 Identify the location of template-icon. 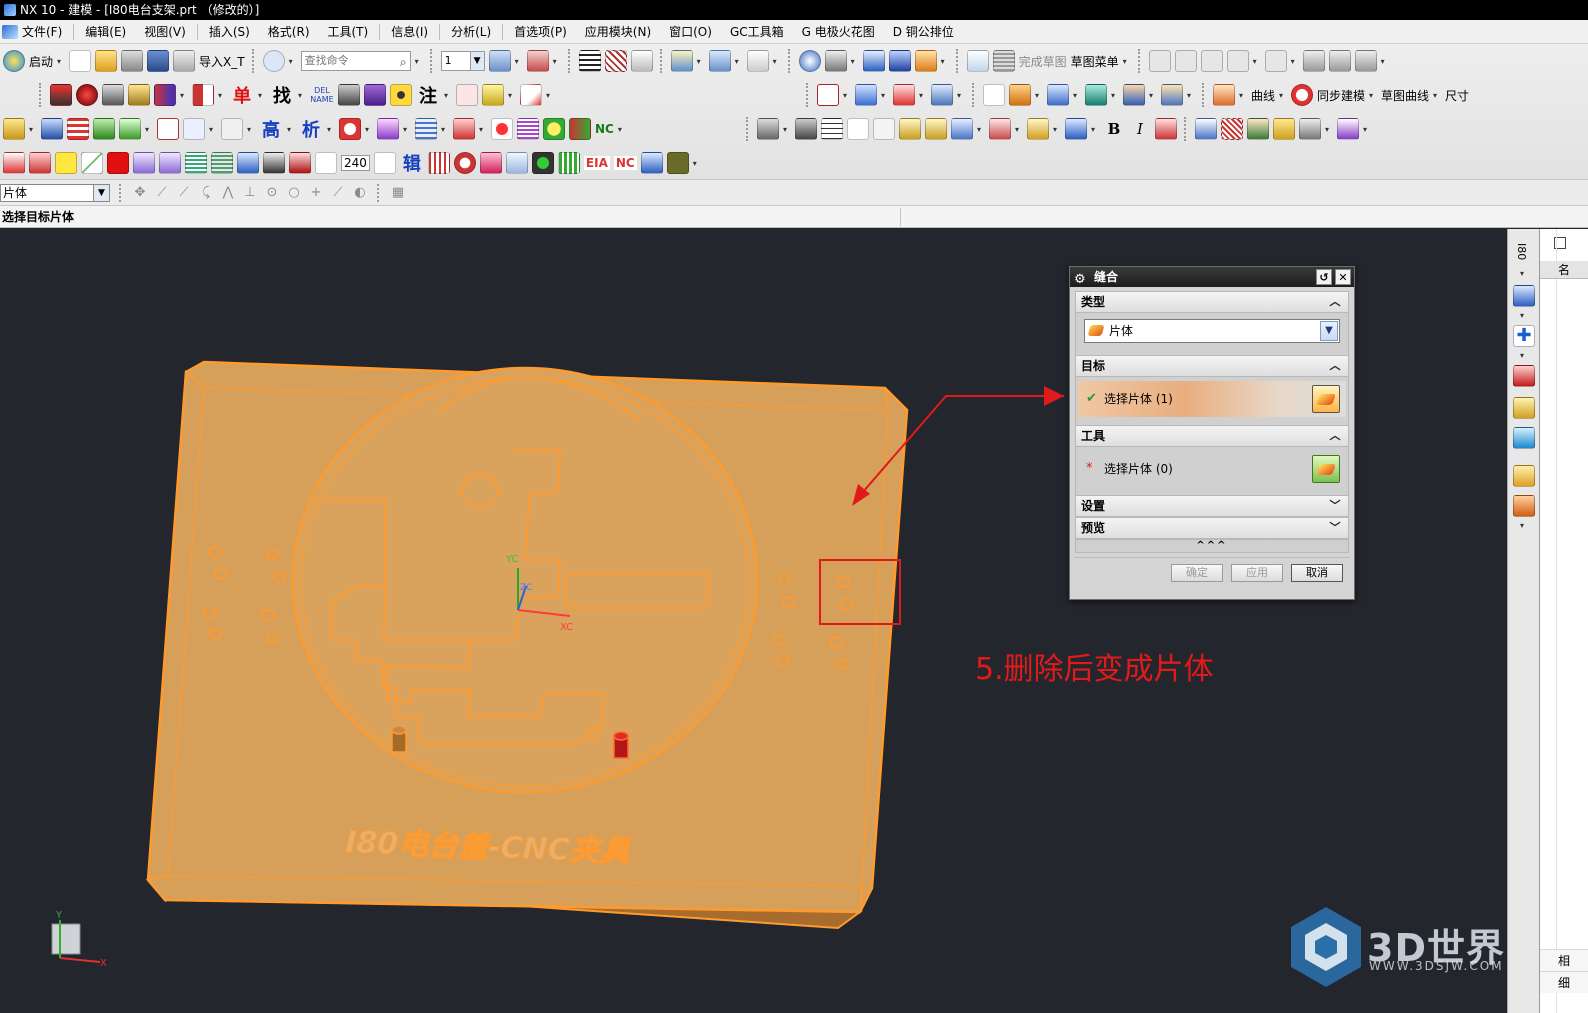
(1206, 129).